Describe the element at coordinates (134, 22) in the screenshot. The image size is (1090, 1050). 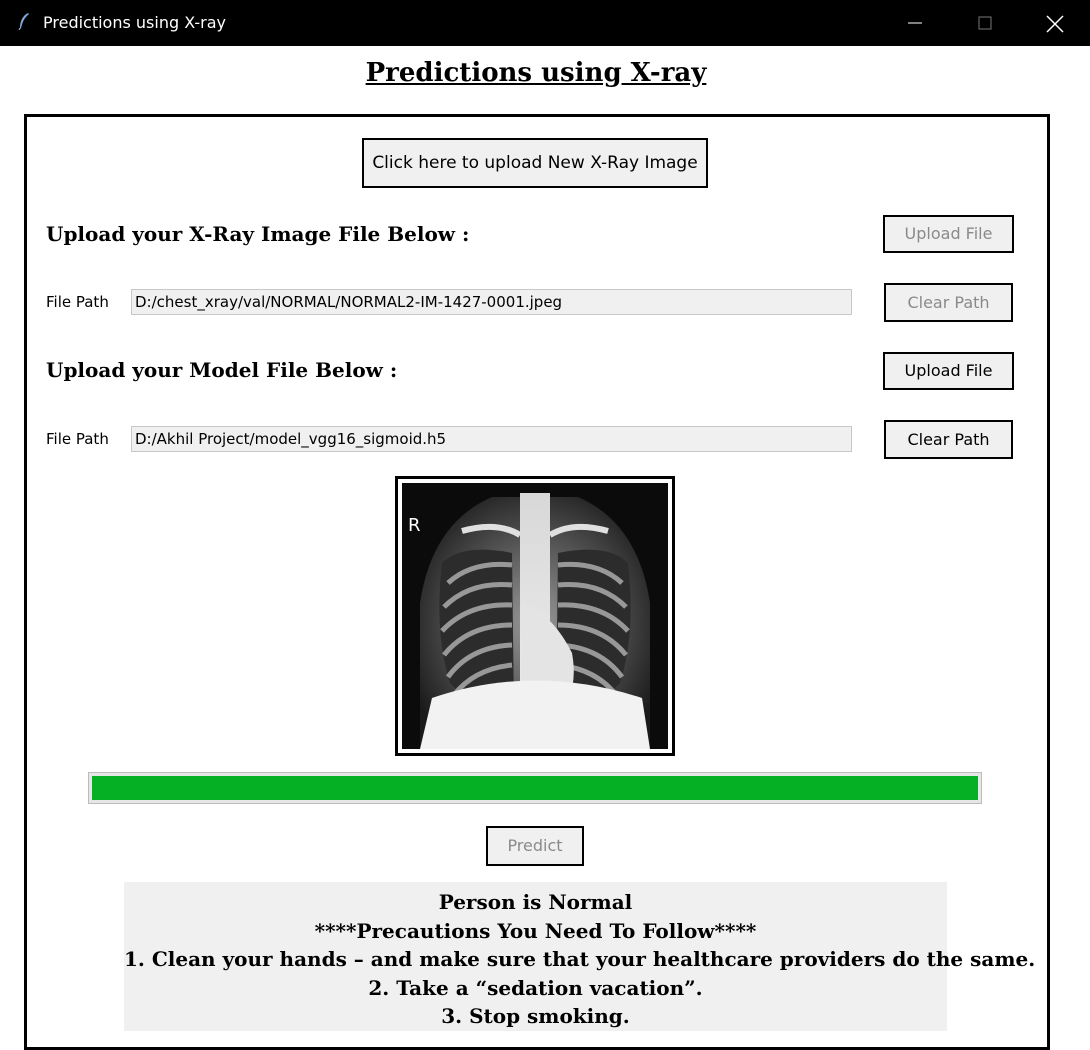
I see `window-title: Predictions using X-ray` at that location.